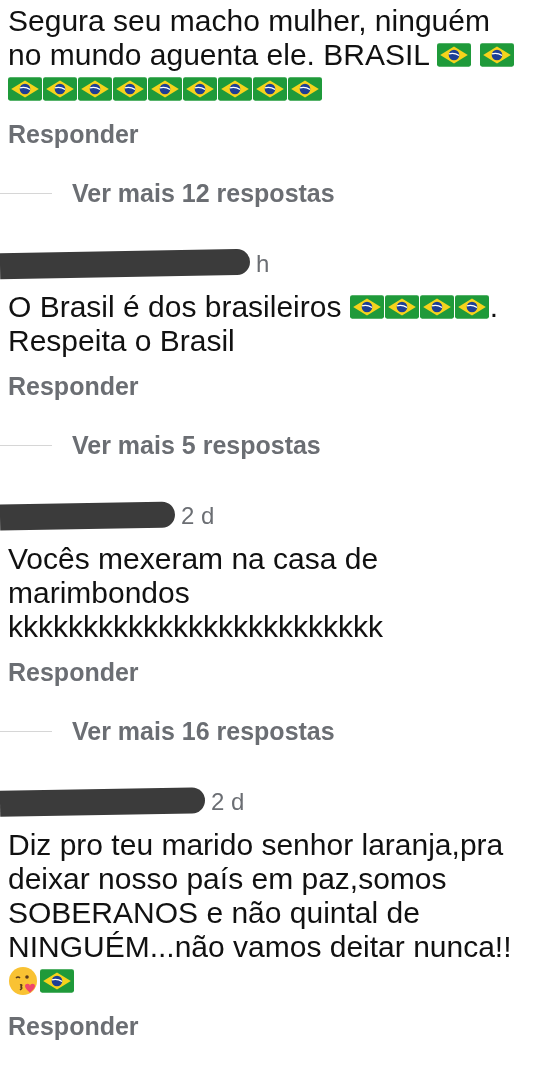  What do you see at coordinates (195, 627) in the screenshot?
I see `comment-text: kkkkkkkkkkkkkkkkkkkkkkkkk` at bounding box center [195, 627].